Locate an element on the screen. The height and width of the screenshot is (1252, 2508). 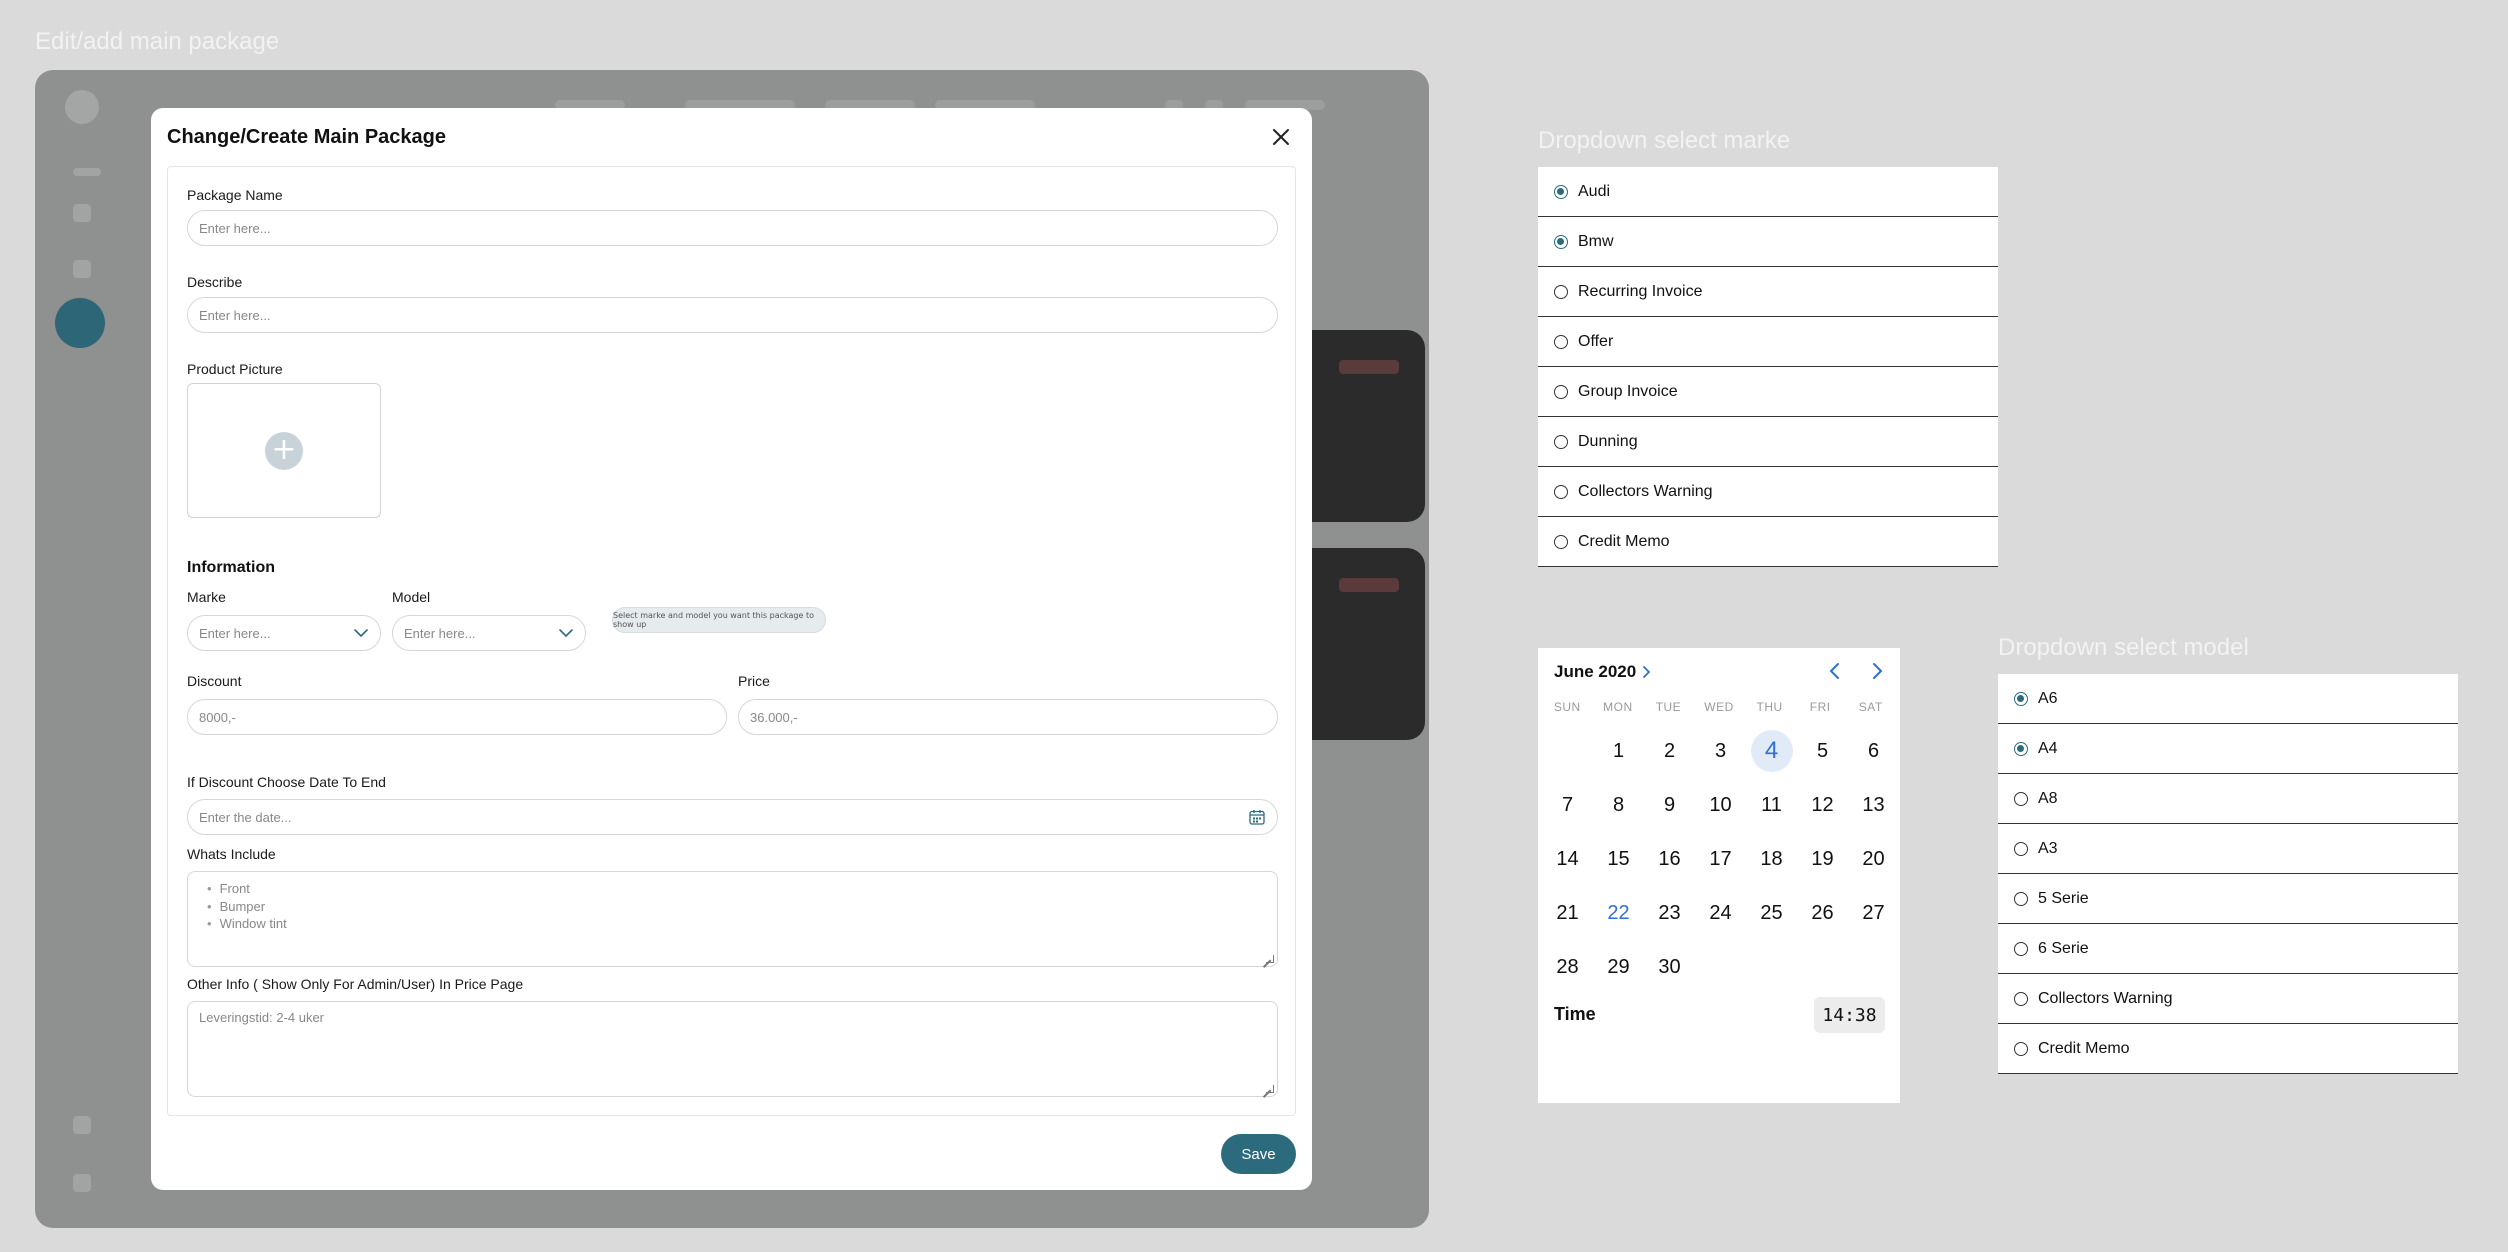
calendar-day: 30 is located at coordinates (1669, 967).